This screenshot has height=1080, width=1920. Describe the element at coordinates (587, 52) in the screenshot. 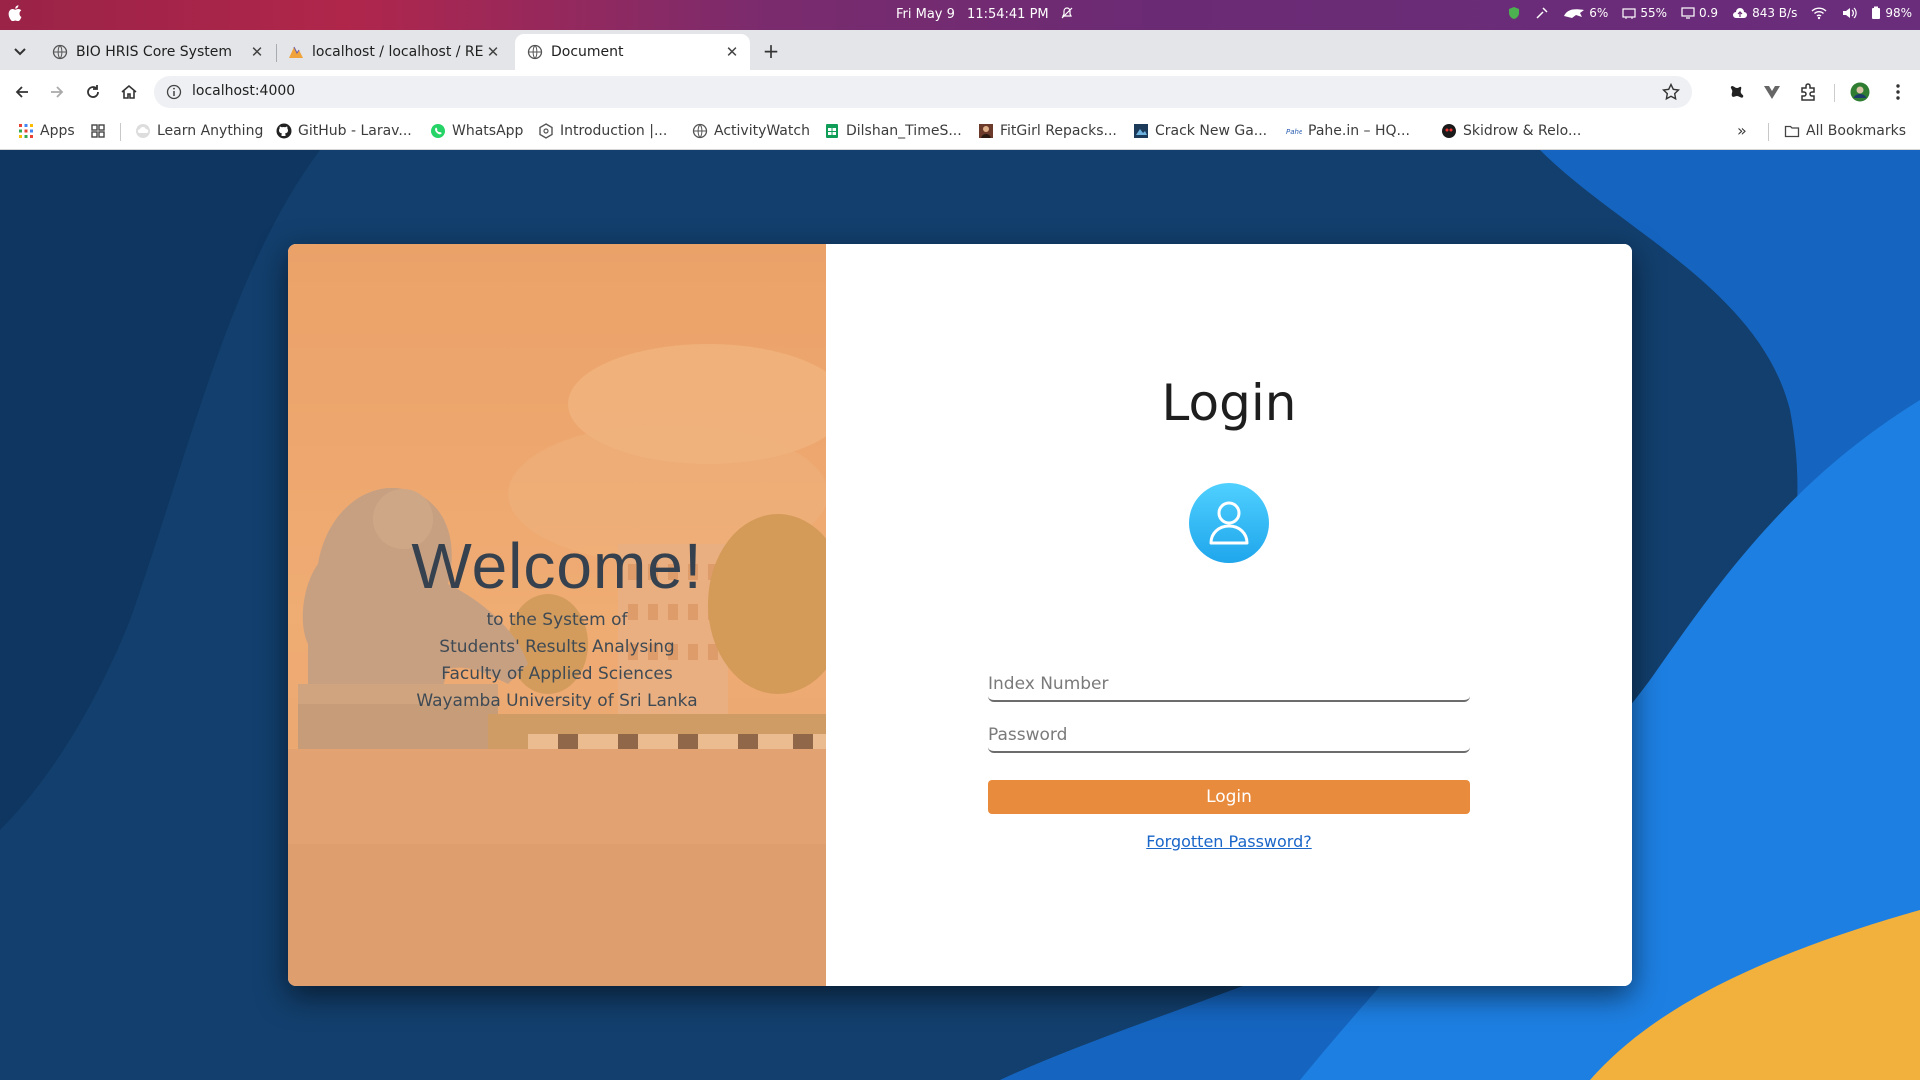

I see `tab-title: Document` at that location.